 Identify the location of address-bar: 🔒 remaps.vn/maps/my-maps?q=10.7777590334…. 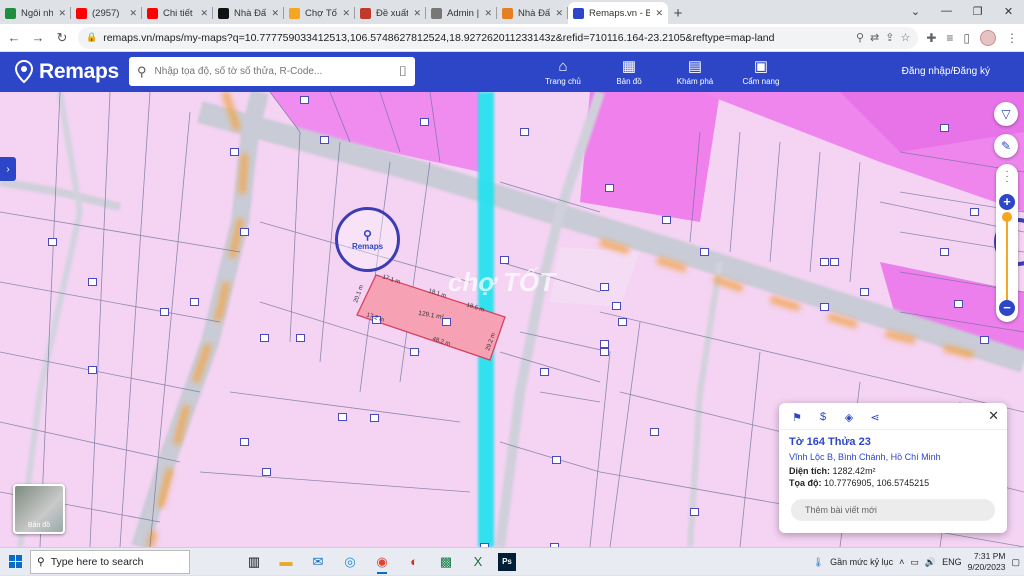
(498, 37).